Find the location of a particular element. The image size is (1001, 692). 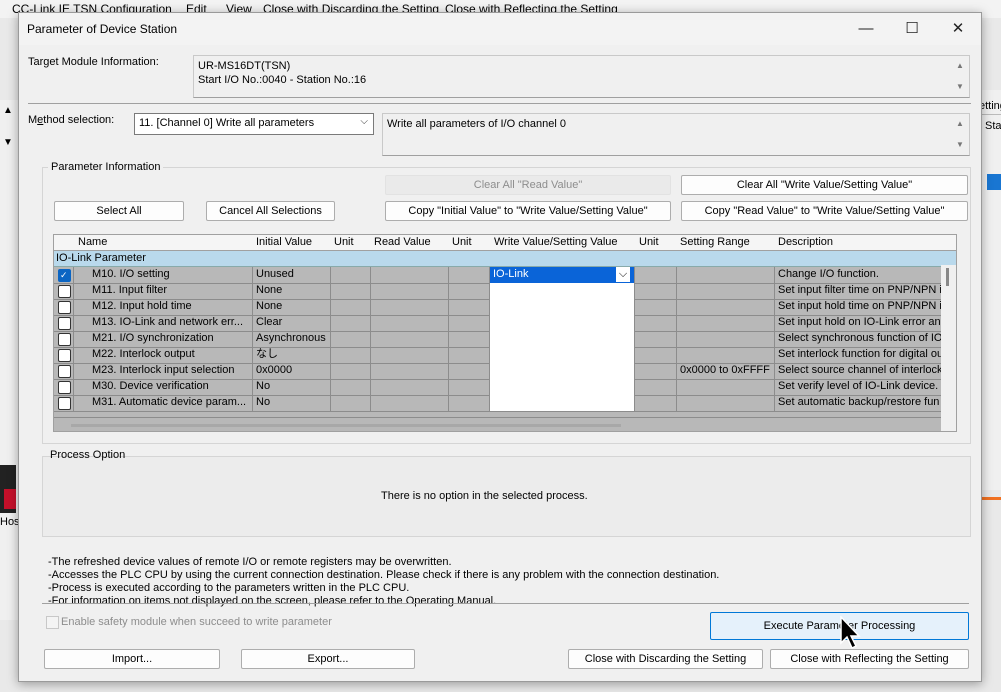

bg-up-arrow-icon: ▲ is located at coordinates (8, 110).